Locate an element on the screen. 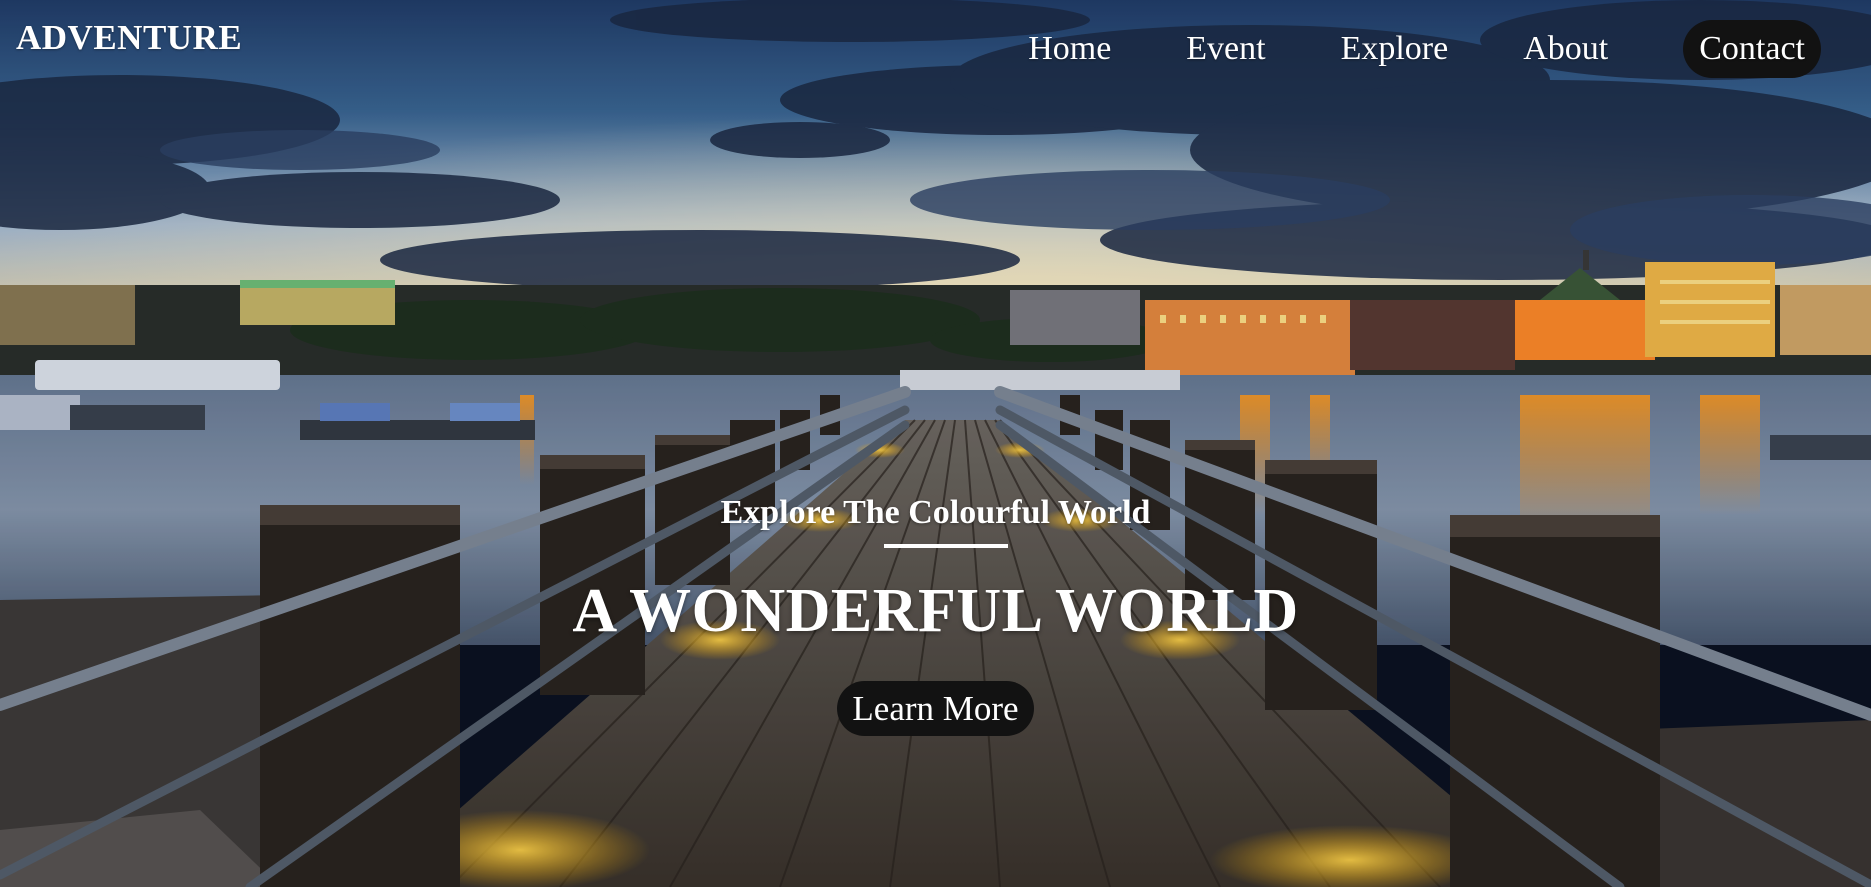 This screenshot has width=1871, height=887. hero-divider is located at coordinates (946, 546).